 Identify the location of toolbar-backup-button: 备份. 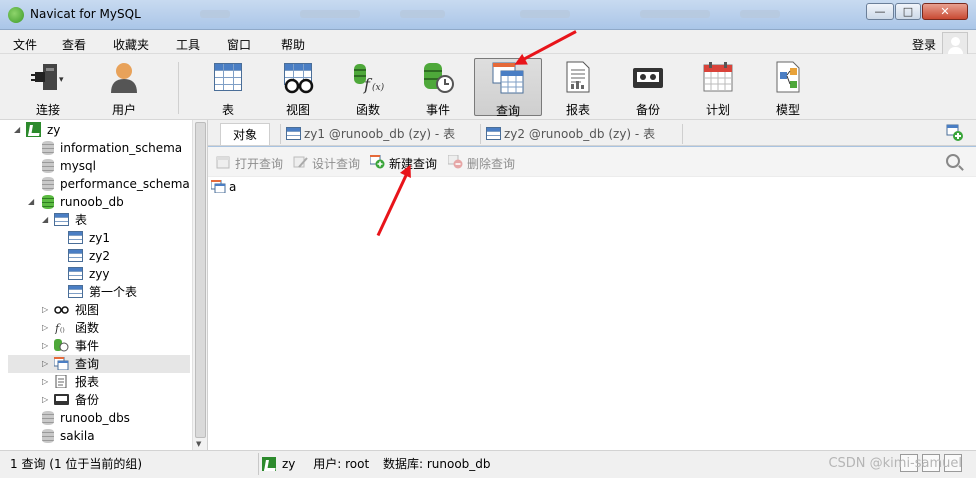
(648, 87).